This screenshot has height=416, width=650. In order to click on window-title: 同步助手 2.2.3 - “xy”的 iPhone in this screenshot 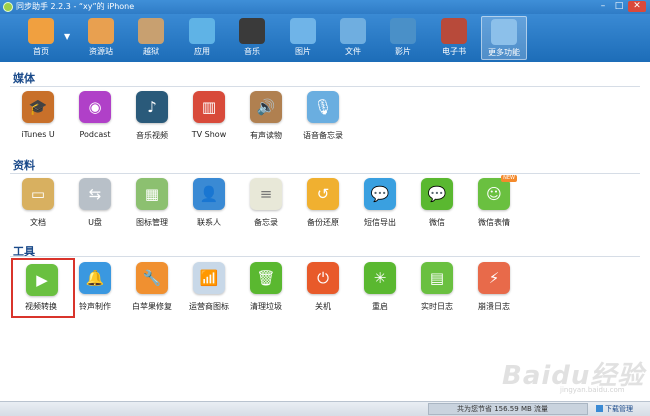, I will do `click(75, 6)`.